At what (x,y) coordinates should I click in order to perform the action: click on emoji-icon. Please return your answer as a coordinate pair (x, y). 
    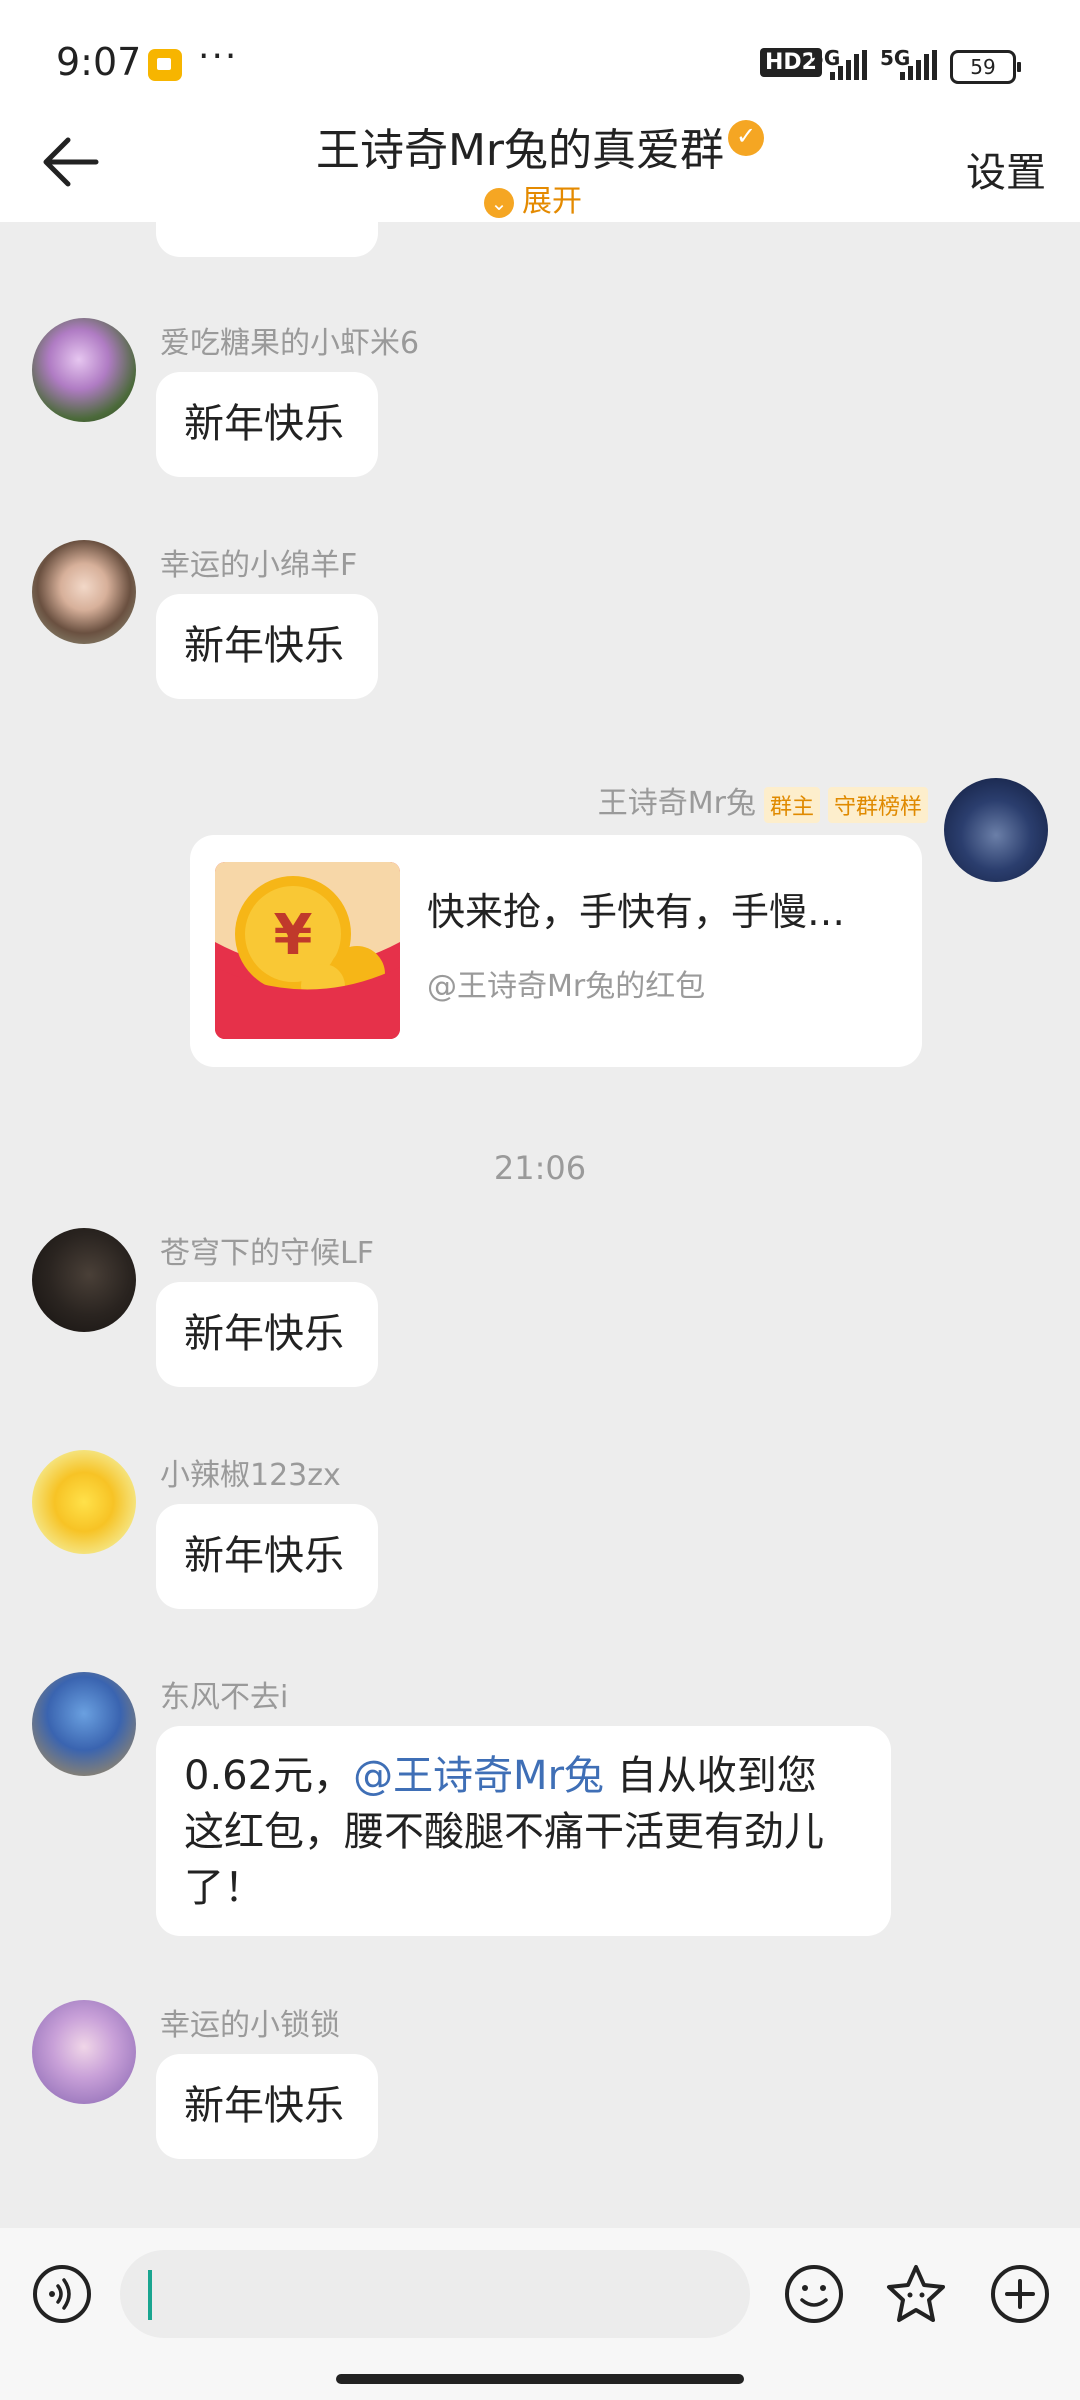
    Looking at the image, I should click on (814, 2294).